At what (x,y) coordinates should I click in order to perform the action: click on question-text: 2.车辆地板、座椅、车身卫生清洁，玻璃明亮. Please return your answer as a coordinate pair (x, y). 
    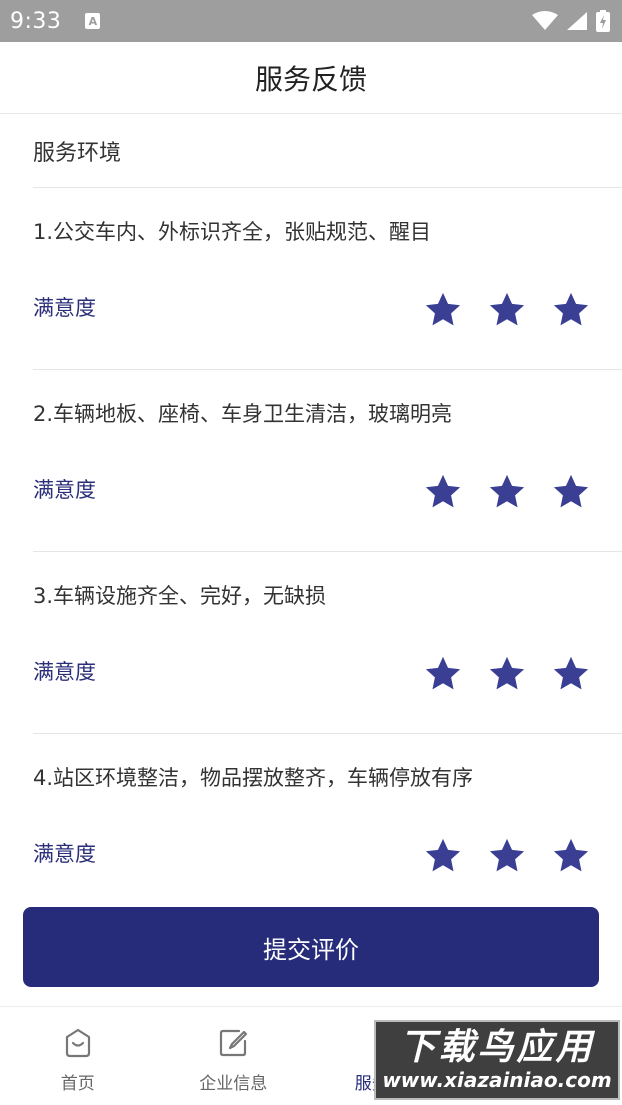
    Looking at the image, I should click on (243, 414).